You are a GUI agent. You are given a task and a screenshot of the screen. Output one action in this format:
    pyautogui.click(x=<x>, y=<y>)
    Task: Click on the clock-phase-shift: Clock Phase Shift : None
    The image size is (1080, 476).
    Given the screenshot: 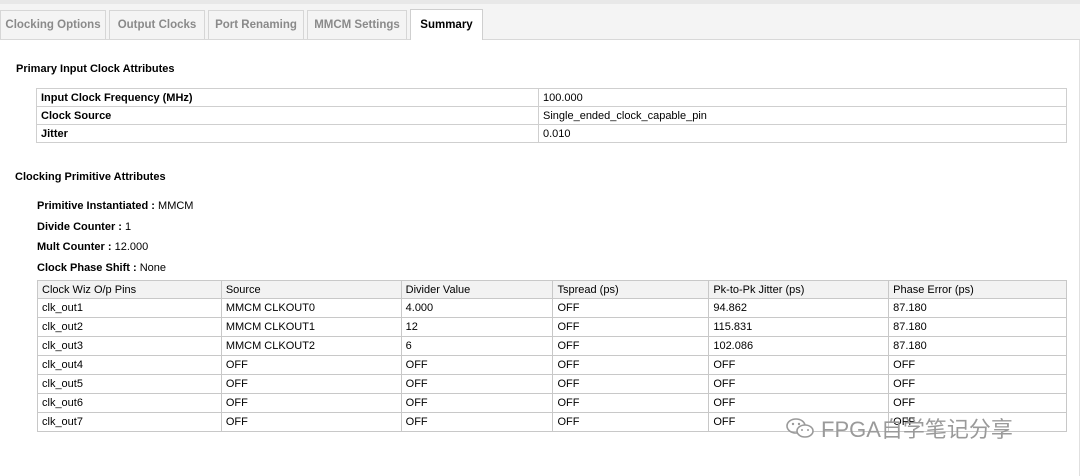 What is the action you would take?
    pyautogui.click(x=101, y=268)
    